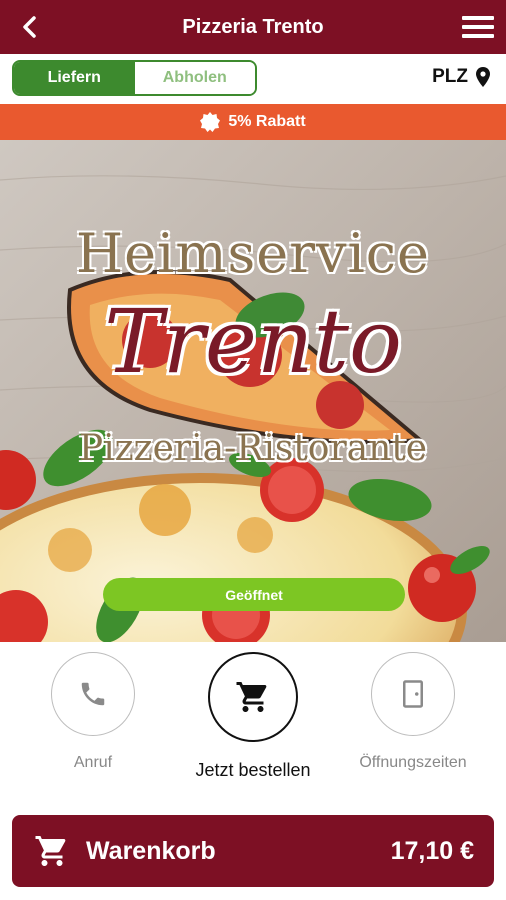  Describe the element at coordinates (432, 850) in the screenshot. I see `cart-total: 17,10 €` at that location.